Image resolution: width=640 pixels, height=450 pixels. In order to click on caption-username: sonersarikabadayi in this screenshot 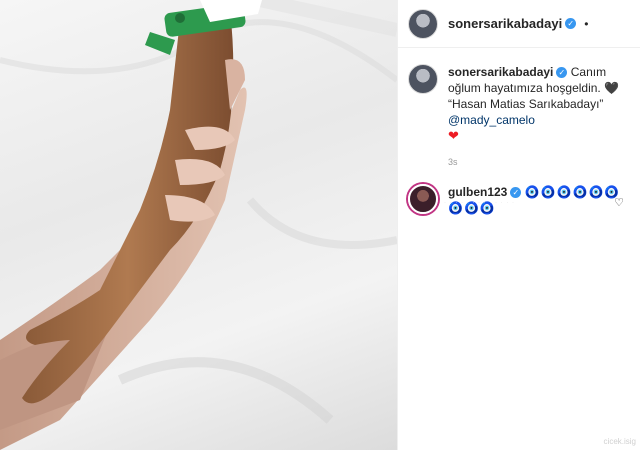, I will do `click(500, 72)`.